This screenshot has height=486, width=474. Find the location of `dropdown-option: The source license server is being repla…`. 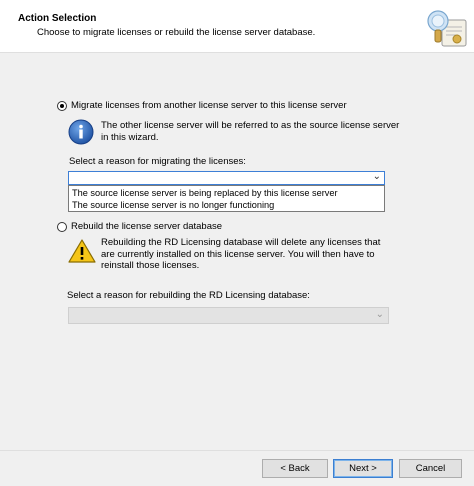

dropdown-option: The source license server is being repla… is located at coordinates (205, 193).